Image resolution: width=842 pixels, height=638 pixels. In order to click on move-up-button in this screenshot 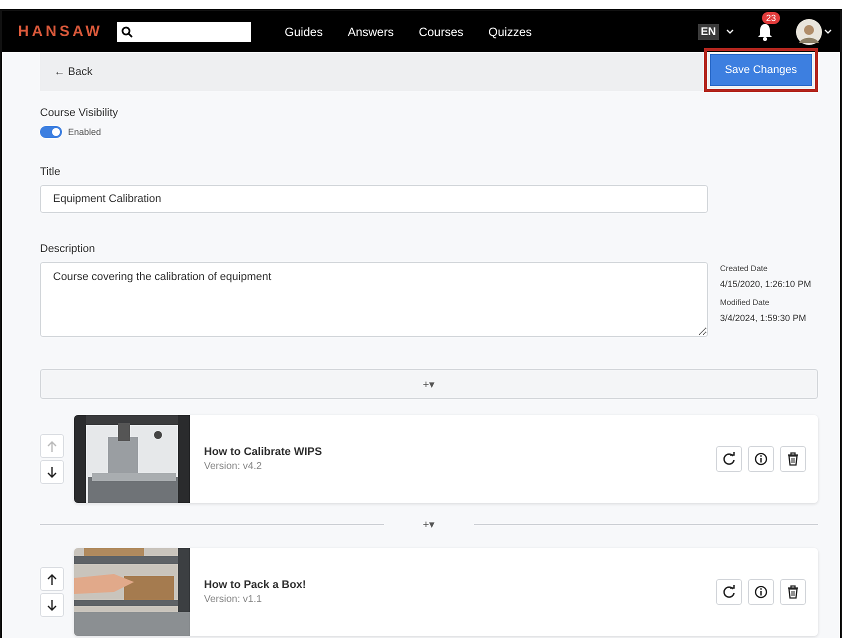, I will do `click(52, 579)`.